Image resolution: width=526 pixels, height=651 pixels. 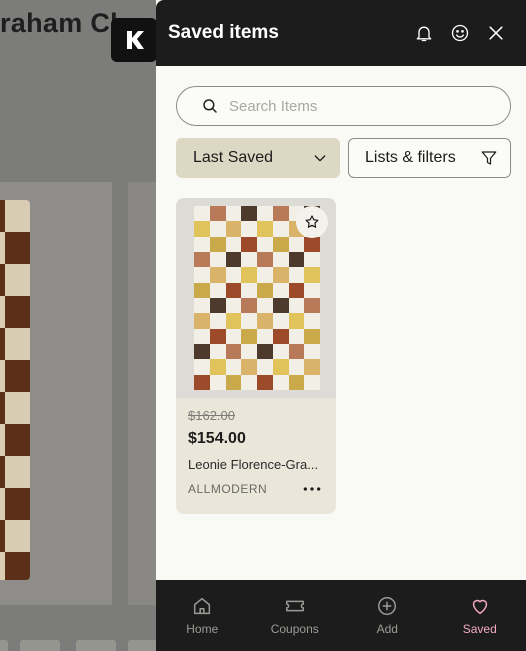 What do you see at coordinates (320, 158) in the screenshot?
I see `chevron-down-icon` at bounding box center [320, 158].